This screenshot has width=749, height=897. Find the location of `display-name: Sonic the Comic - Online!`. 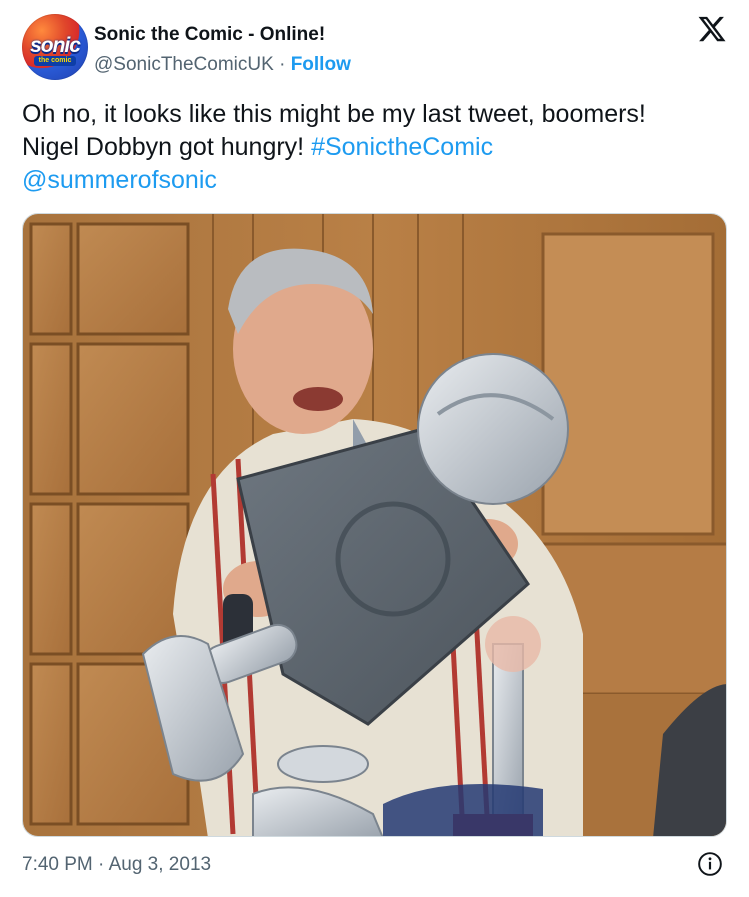

display-name: Sonic the Comic - Online! is located at coordinates (209, 35).